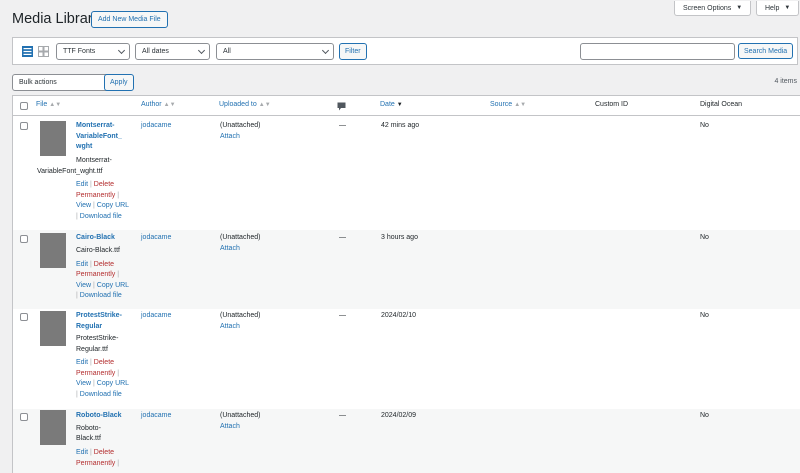 This screenshot has width=800, height=473. What do you see at coordinates (24, 106) in the screenshot?
I see `select-all-checkbox` at bounding box center [24, 106].